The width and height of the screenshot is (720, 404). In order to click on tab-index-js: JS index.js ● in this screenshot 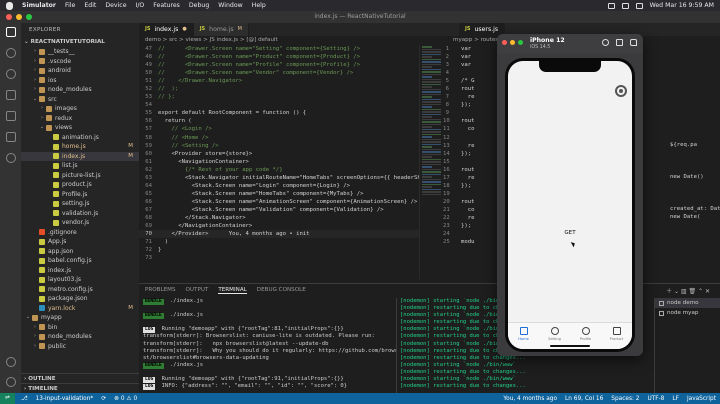, I will do `click(166, 29)`.